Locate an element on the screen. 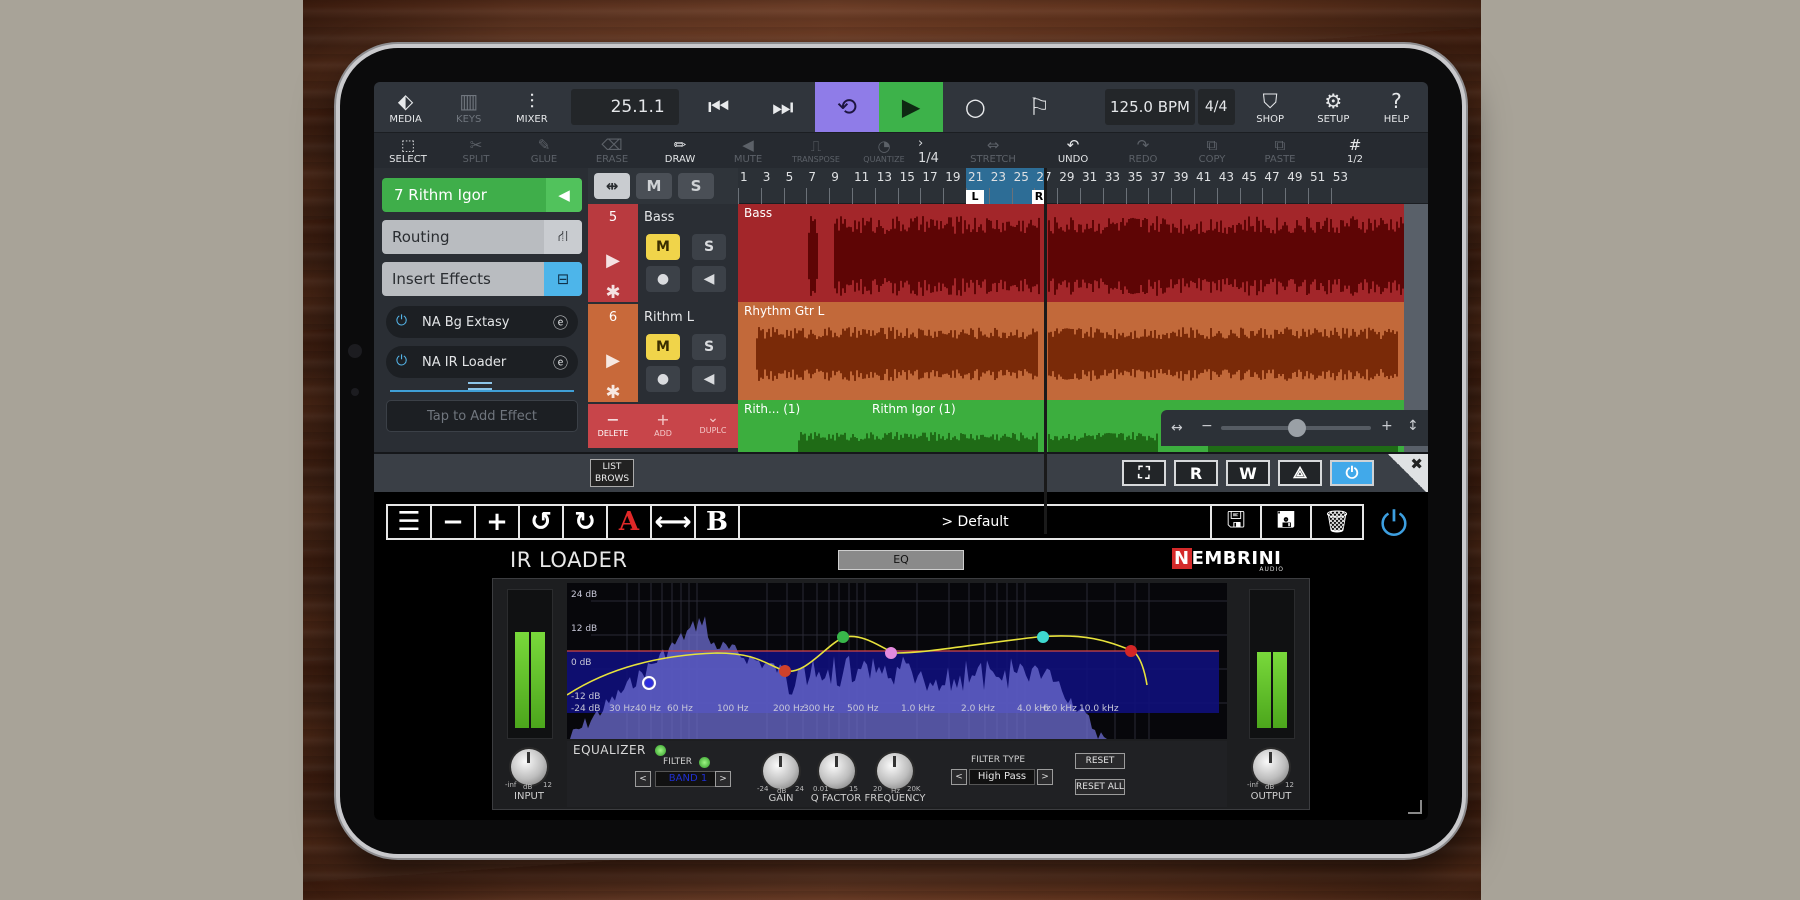 The height and width of the screenshot is (900, 1800). track-row-bass: 5 ▶ ✱ Bass M S ● ◀ is located at coordinates (663, 253).